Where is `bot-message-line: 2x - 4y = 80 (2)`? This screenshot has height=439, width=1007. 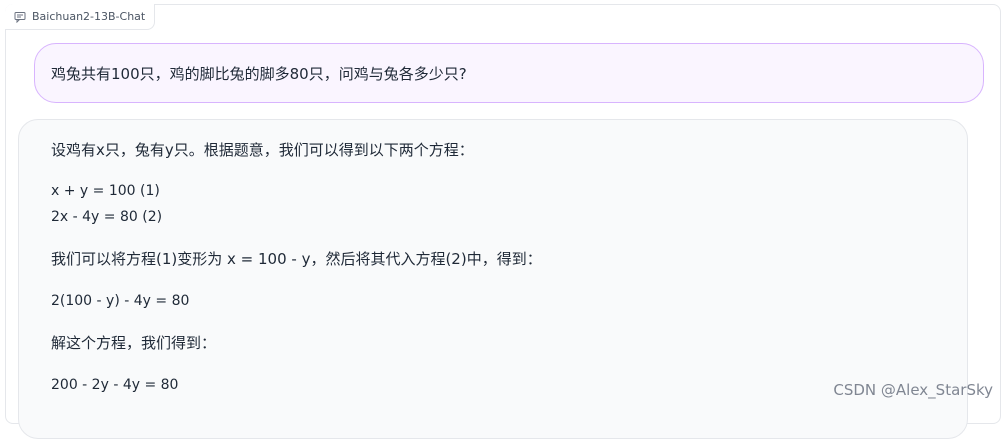
bot-message-line: 2x - 4y = 80 (2) is located at coordinates (107, 217).